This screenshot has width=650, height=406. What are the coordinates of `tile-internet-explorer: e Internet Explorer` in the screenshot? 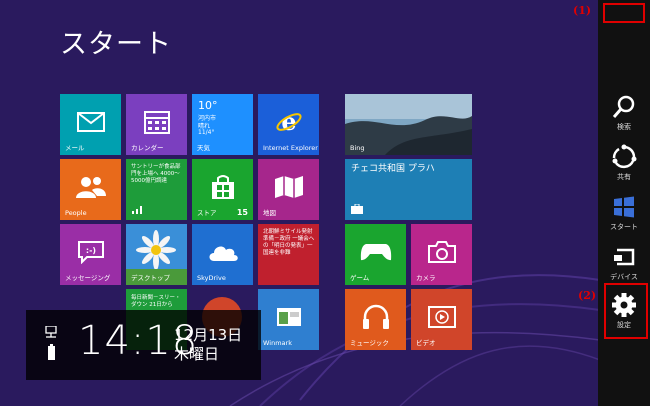 It's located at (288, 124).